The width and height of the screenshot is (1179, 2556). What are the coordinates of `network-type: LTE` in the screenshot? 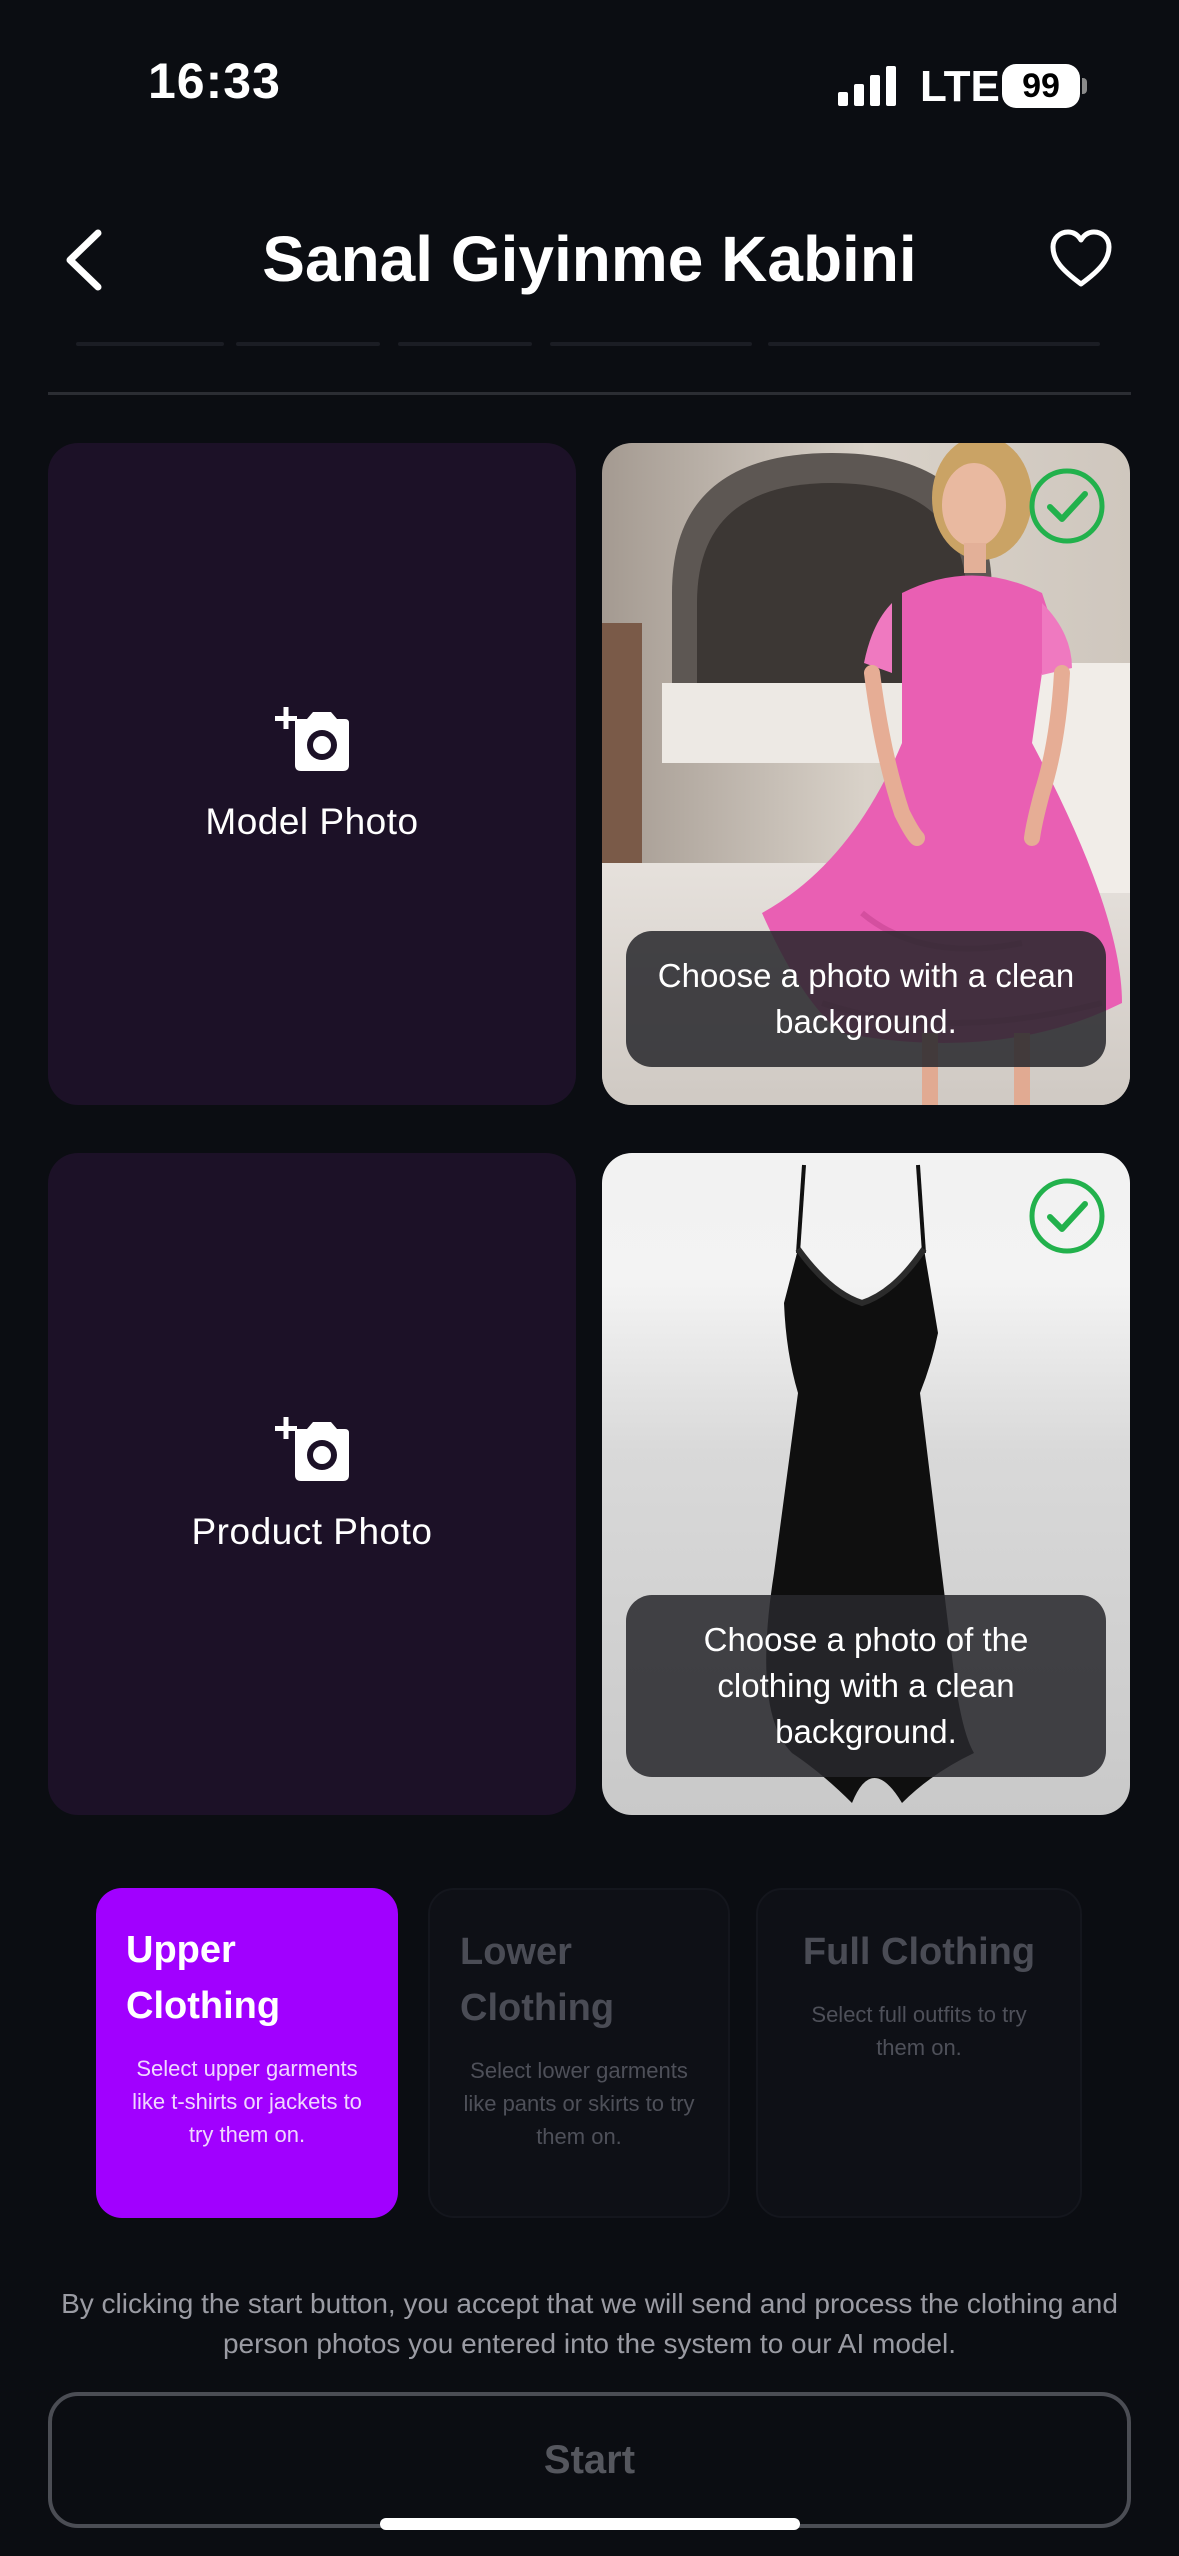 It's located at (960, 86).